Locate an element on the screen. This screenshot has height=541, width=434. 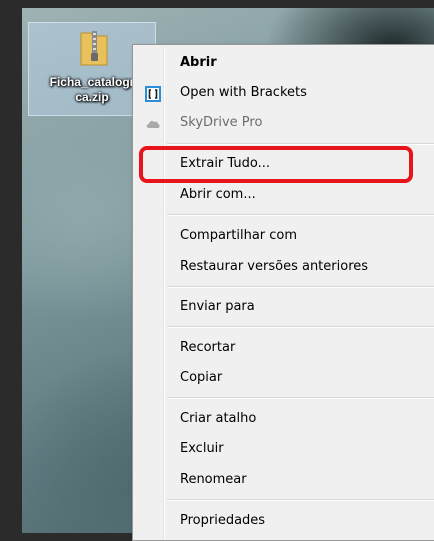
brackets-icon is located at coordinates (153, 94).